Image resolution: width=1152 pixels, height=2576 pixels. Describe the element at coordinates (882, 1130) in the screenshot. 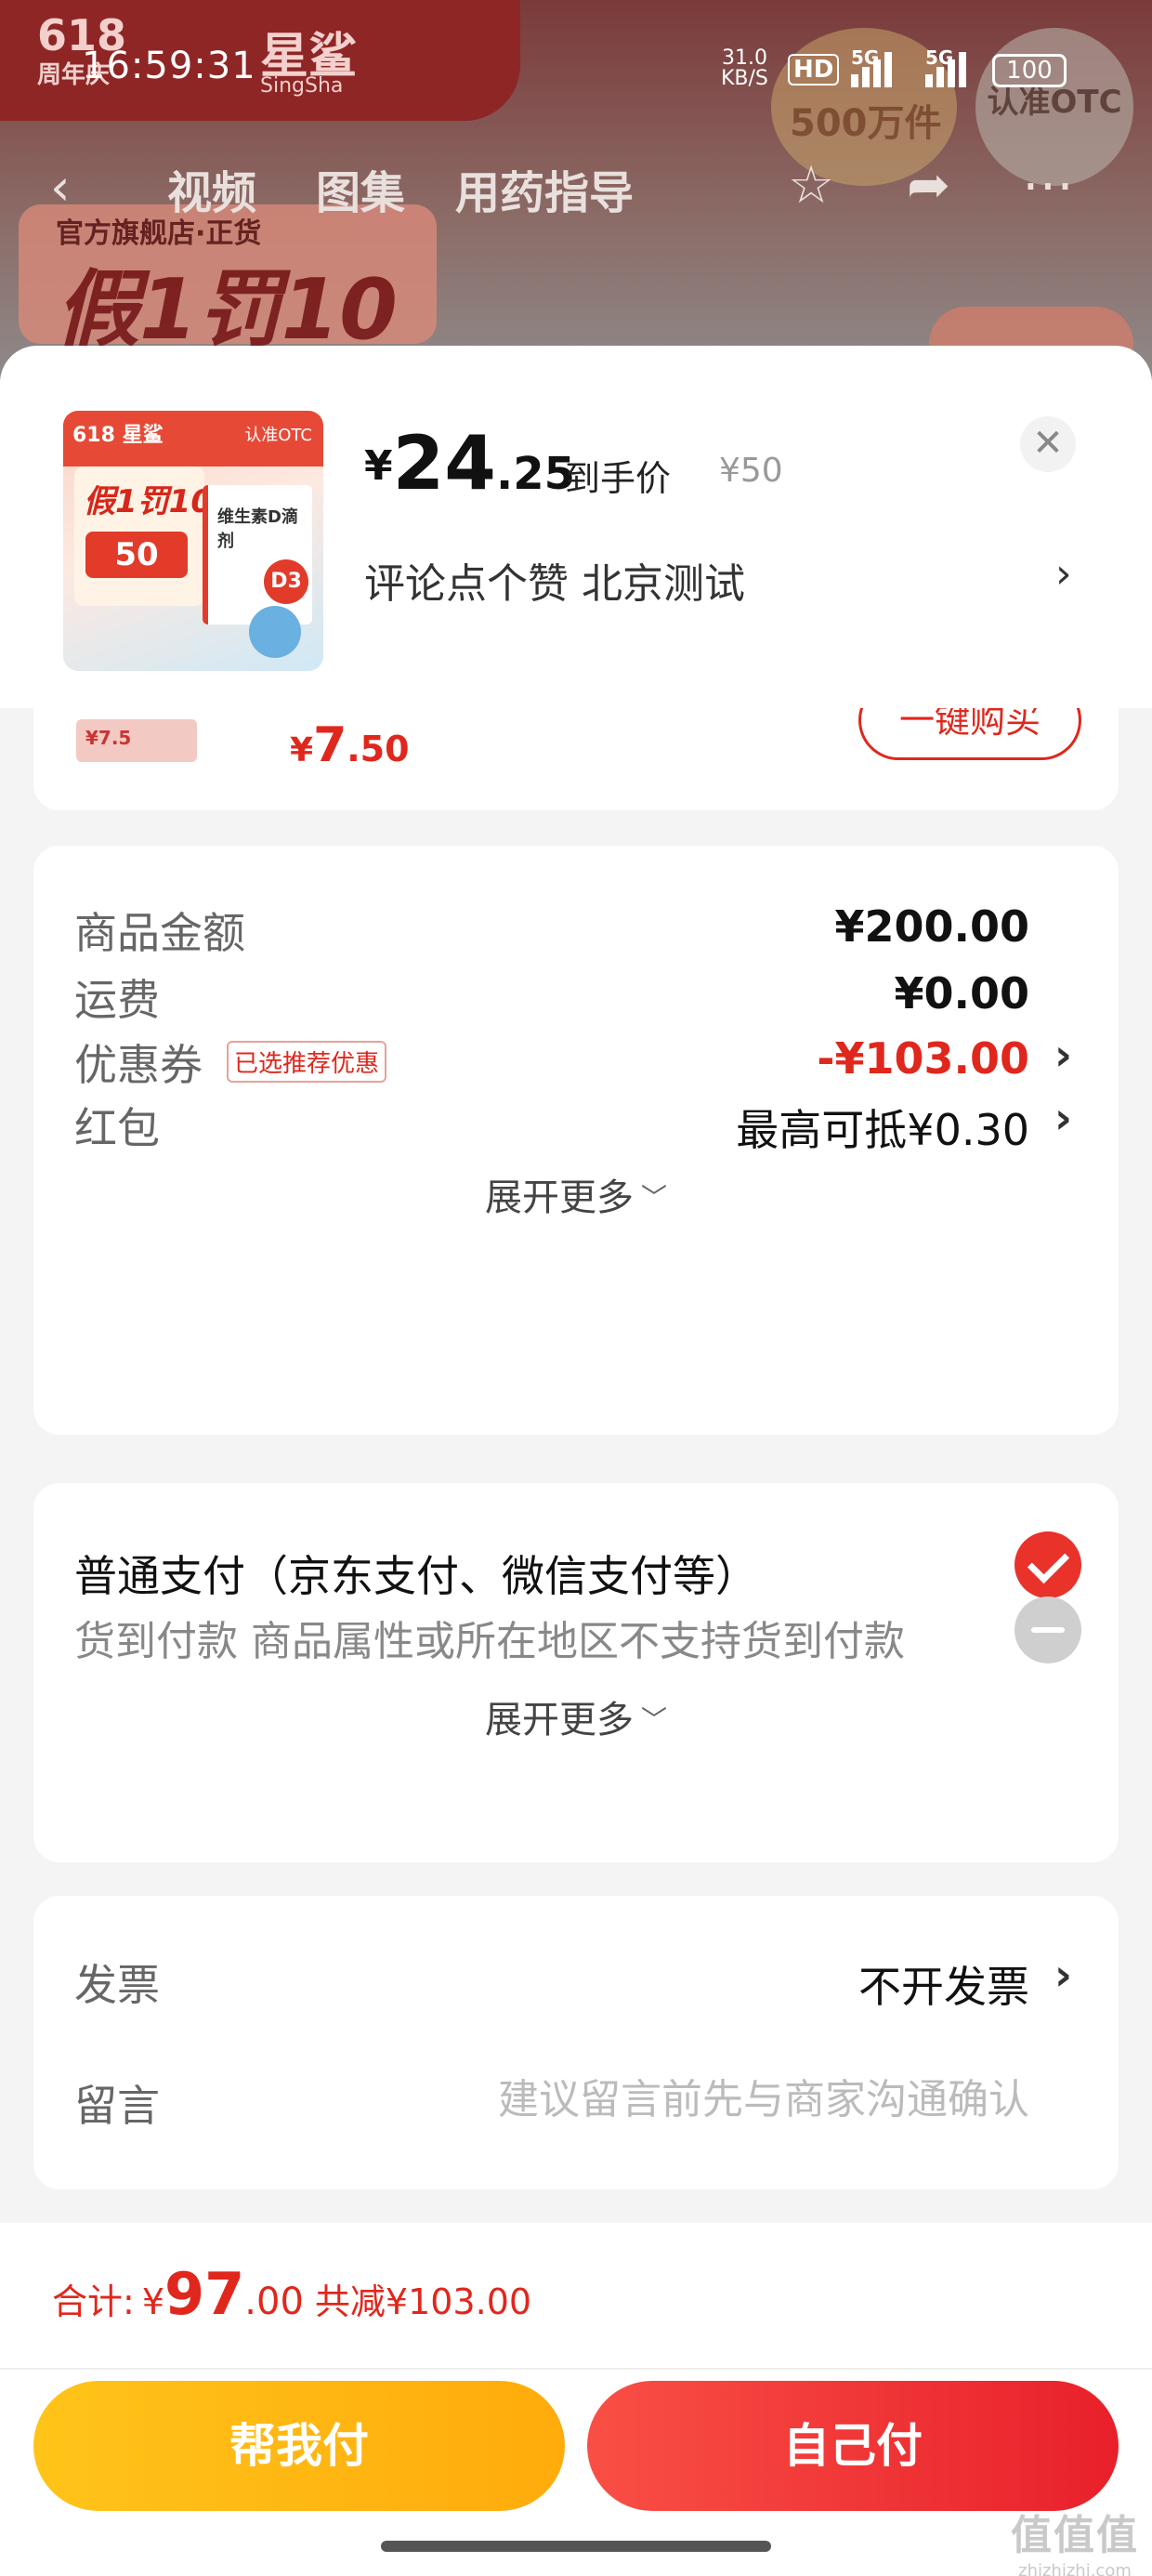

I see `red-packet-value: 最高可抵¥0.30` at that location.